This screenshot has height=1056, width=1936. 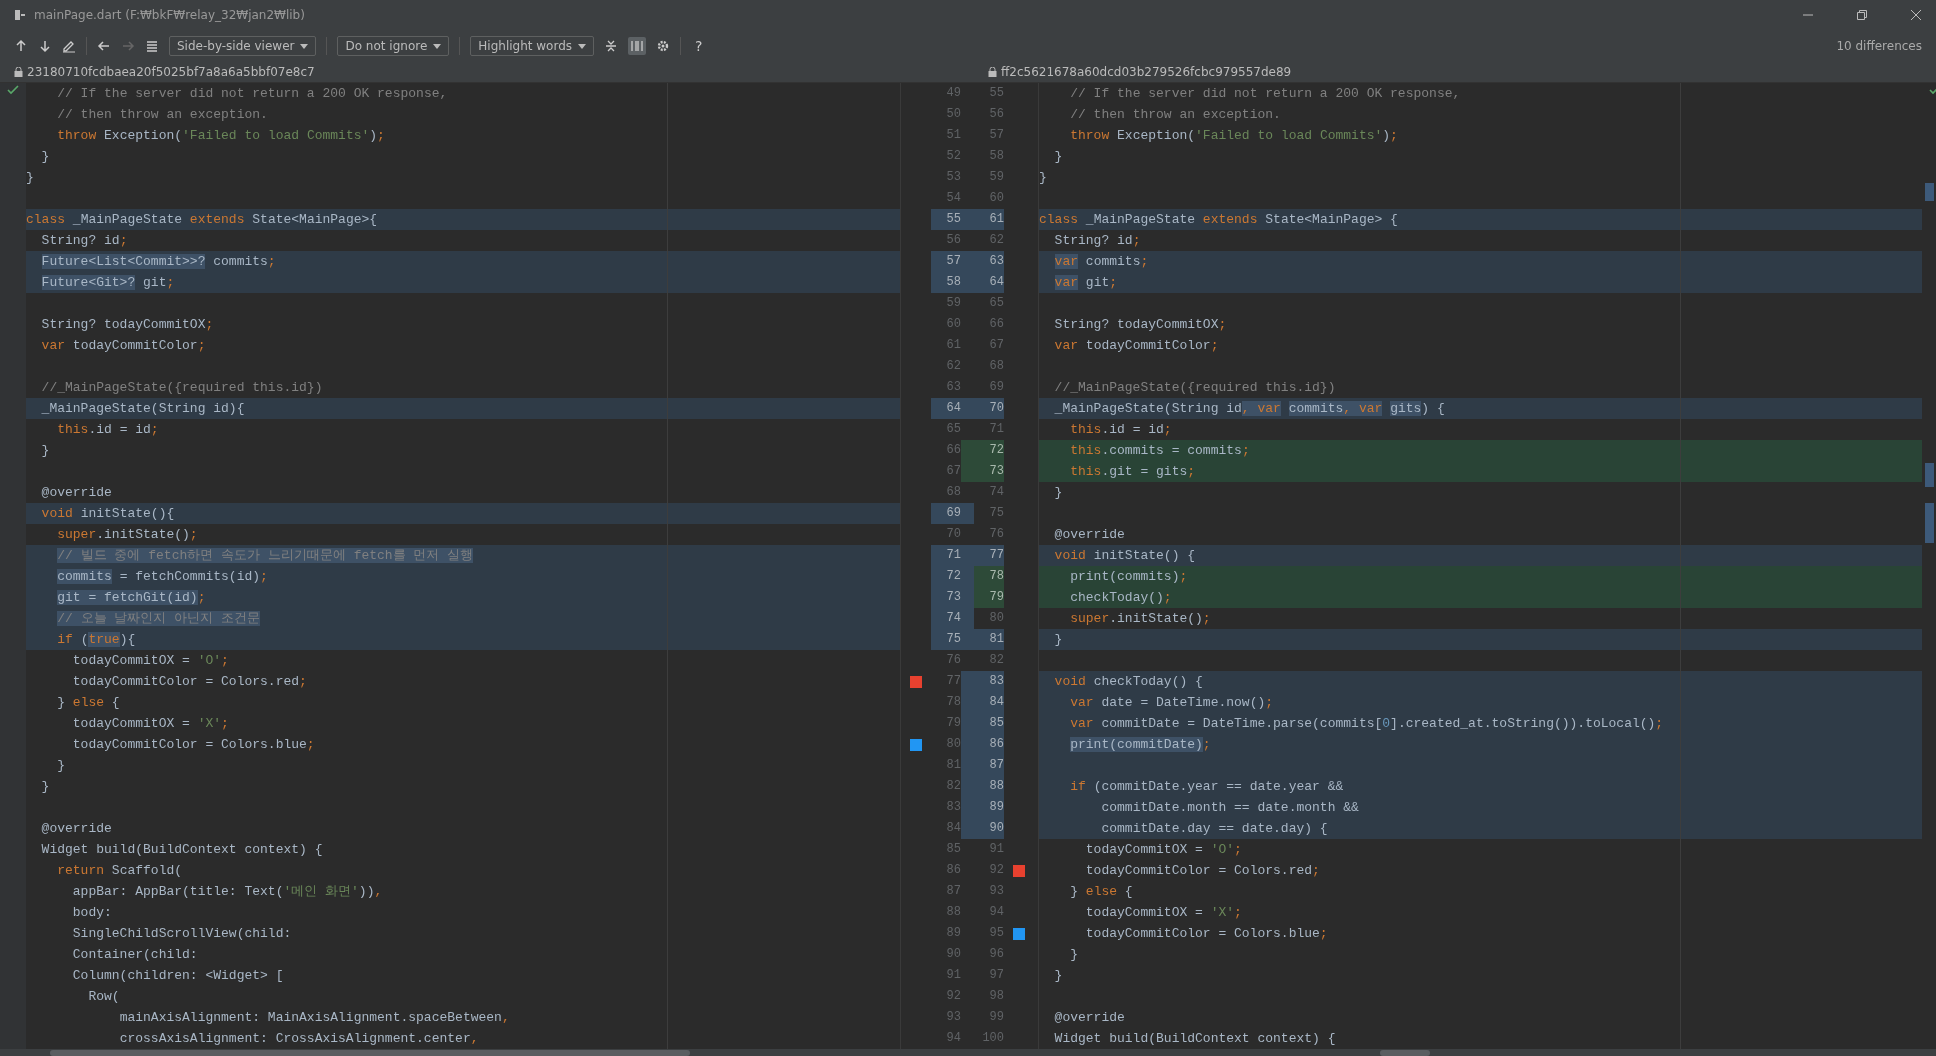 What do you see at coordinates (953, 723) in the screenshot?
I see `line-number: 79` at bounding box center [953, 723].